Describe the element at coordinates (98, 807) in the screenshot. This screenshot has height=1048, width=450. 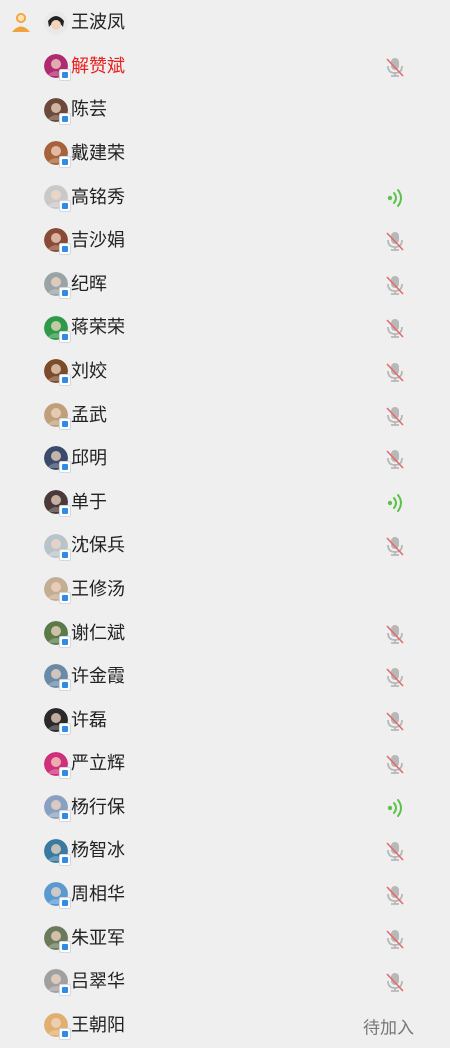
I see `participant-name: 杨行保` at that location.